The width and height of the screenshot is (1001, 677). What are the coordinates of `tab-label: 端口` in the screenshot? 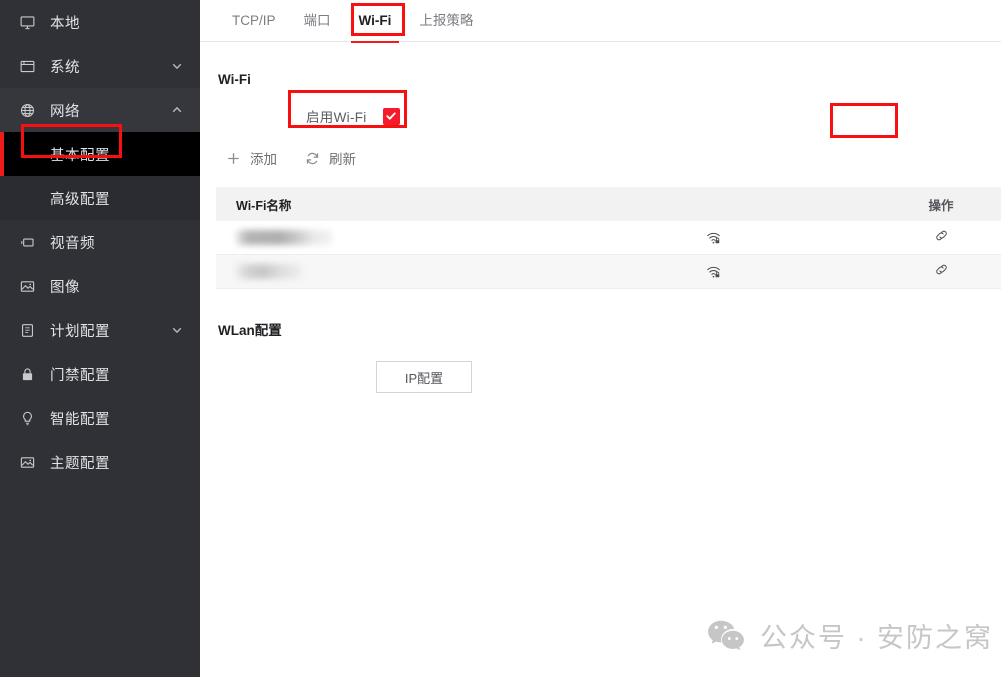 It's located at (317, 20).